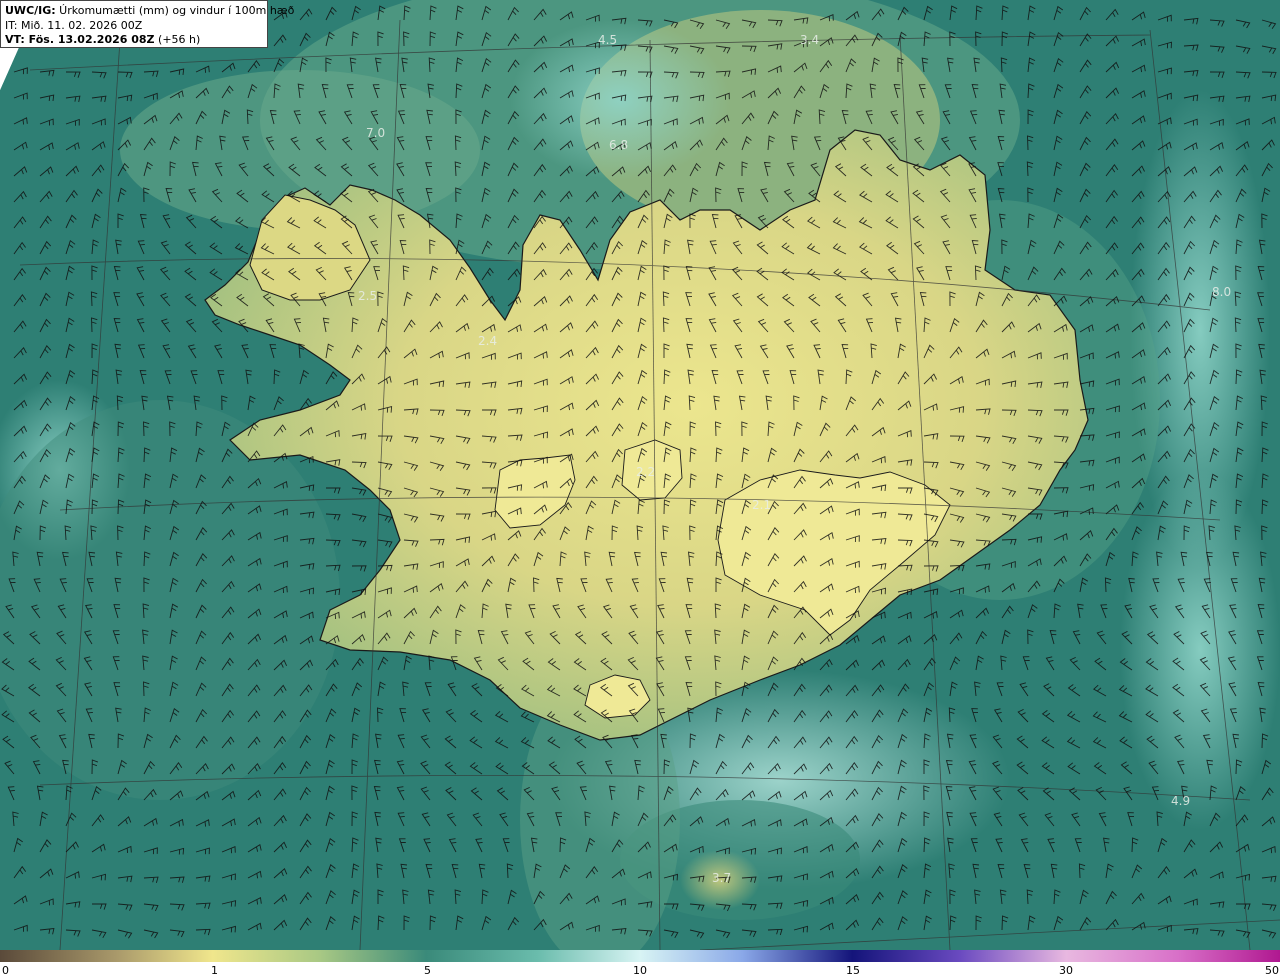 This screenshot has width=1280, height=978. Describe the element at coordinates (645, 472) in the screenshot. I see `field-label: 2.2` at that location.